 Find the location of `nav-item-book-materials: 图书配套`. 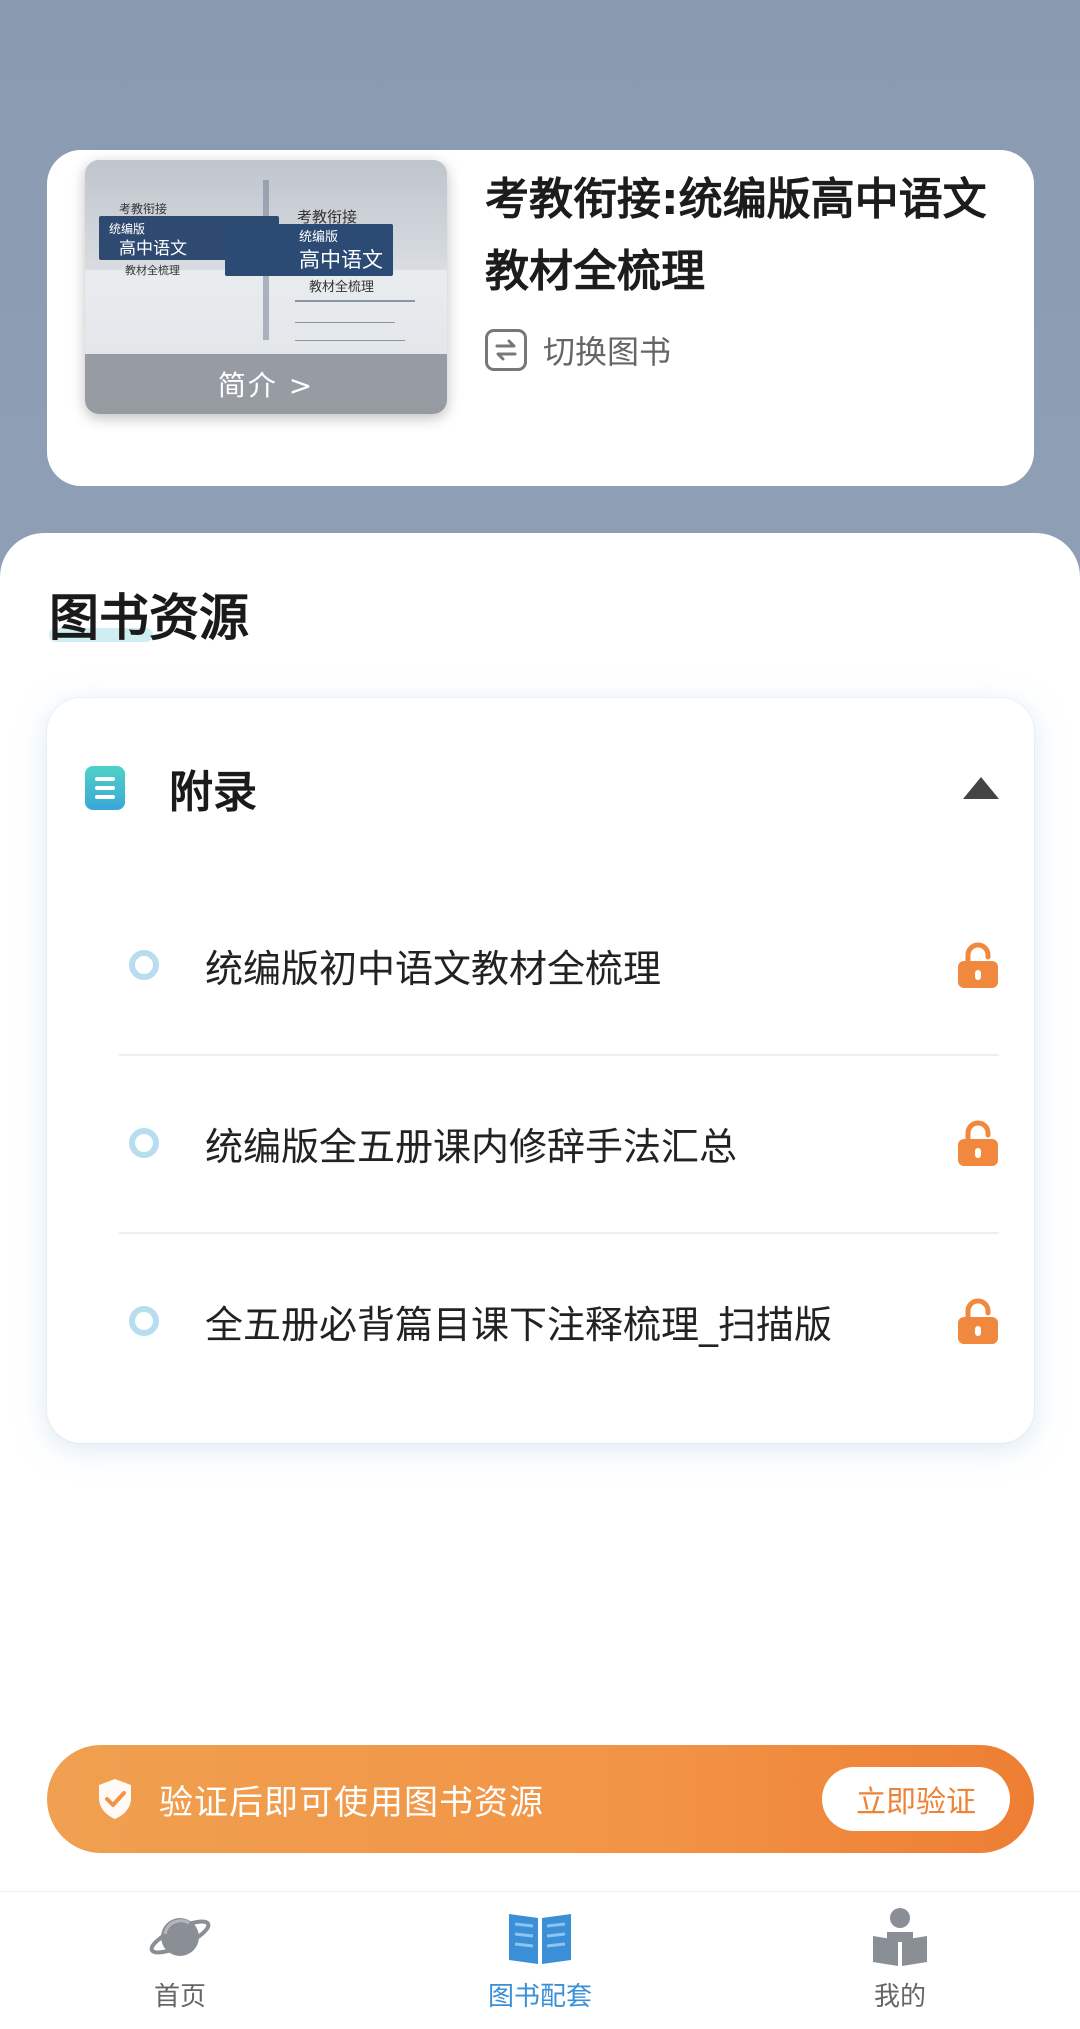

nav-item-book-materials: 图书配套 is located at coordinates (540, 1960).